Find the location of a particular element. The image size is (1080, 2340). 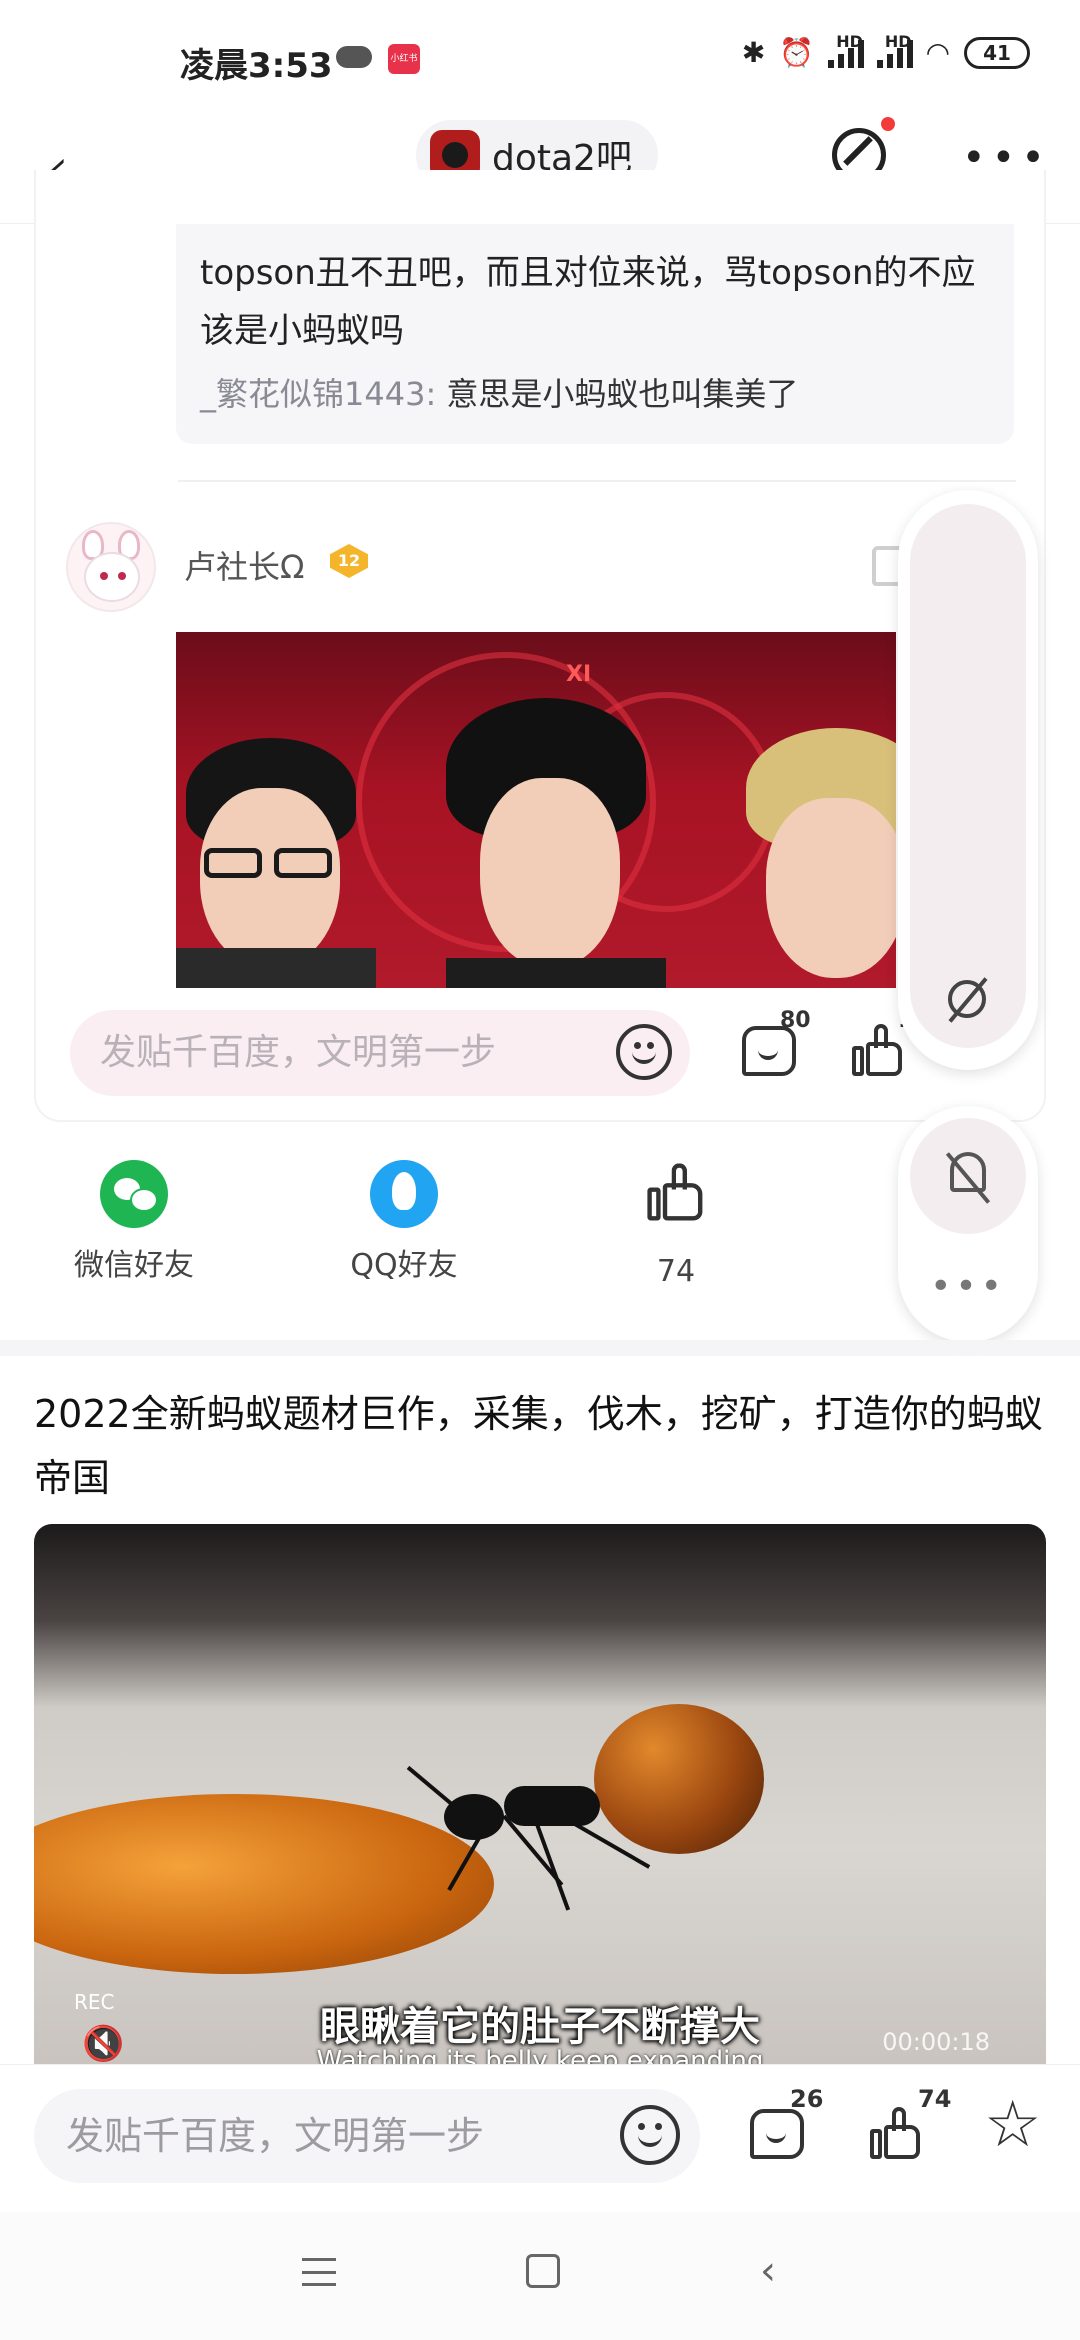

mute-bell-button is located at coordinates (968, 1176).